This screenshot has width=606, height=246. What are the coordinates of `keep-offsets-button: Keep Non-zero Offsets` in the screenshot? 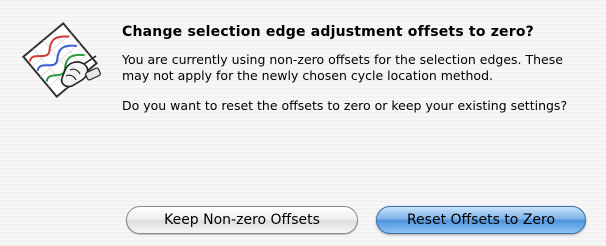 It's located at (242, 220).